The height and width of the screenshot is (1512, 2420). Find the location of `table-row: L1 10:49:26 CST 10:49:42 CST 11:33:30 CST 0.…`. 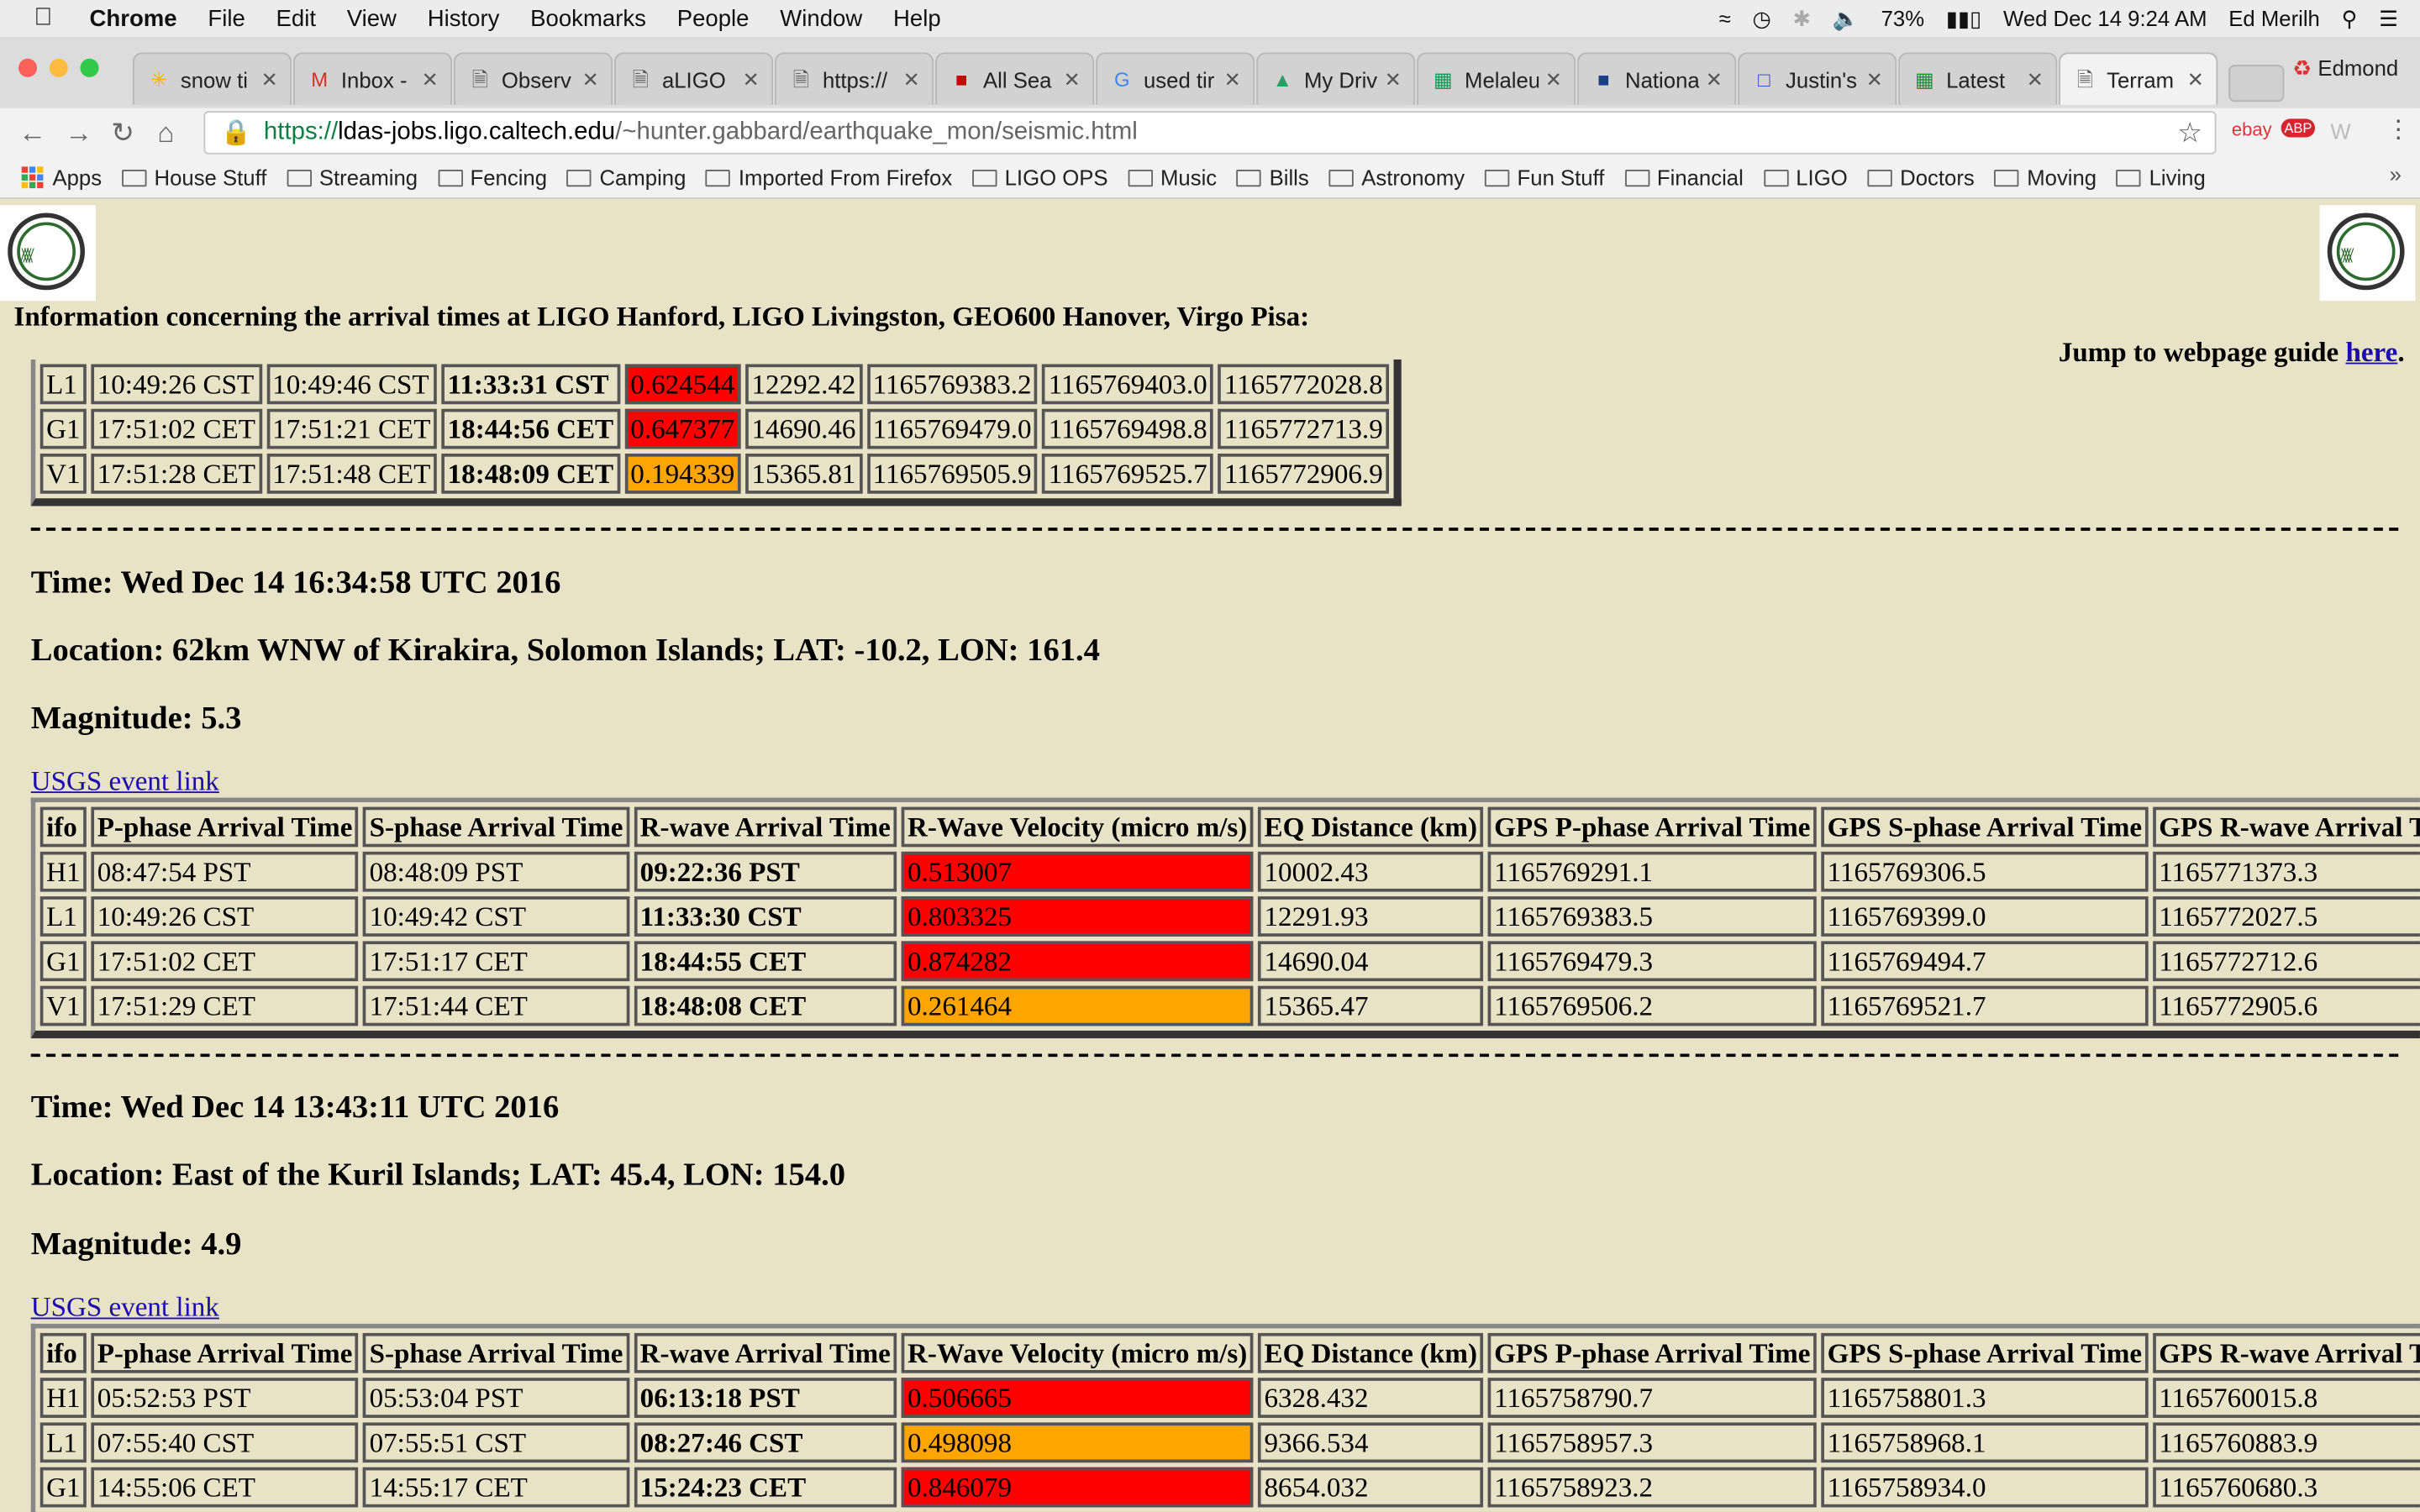

table-row: L1 10:49:26 CST 10:49:42 CST 11:33:30 CST 0.… is located at coordinates (1229, 916).